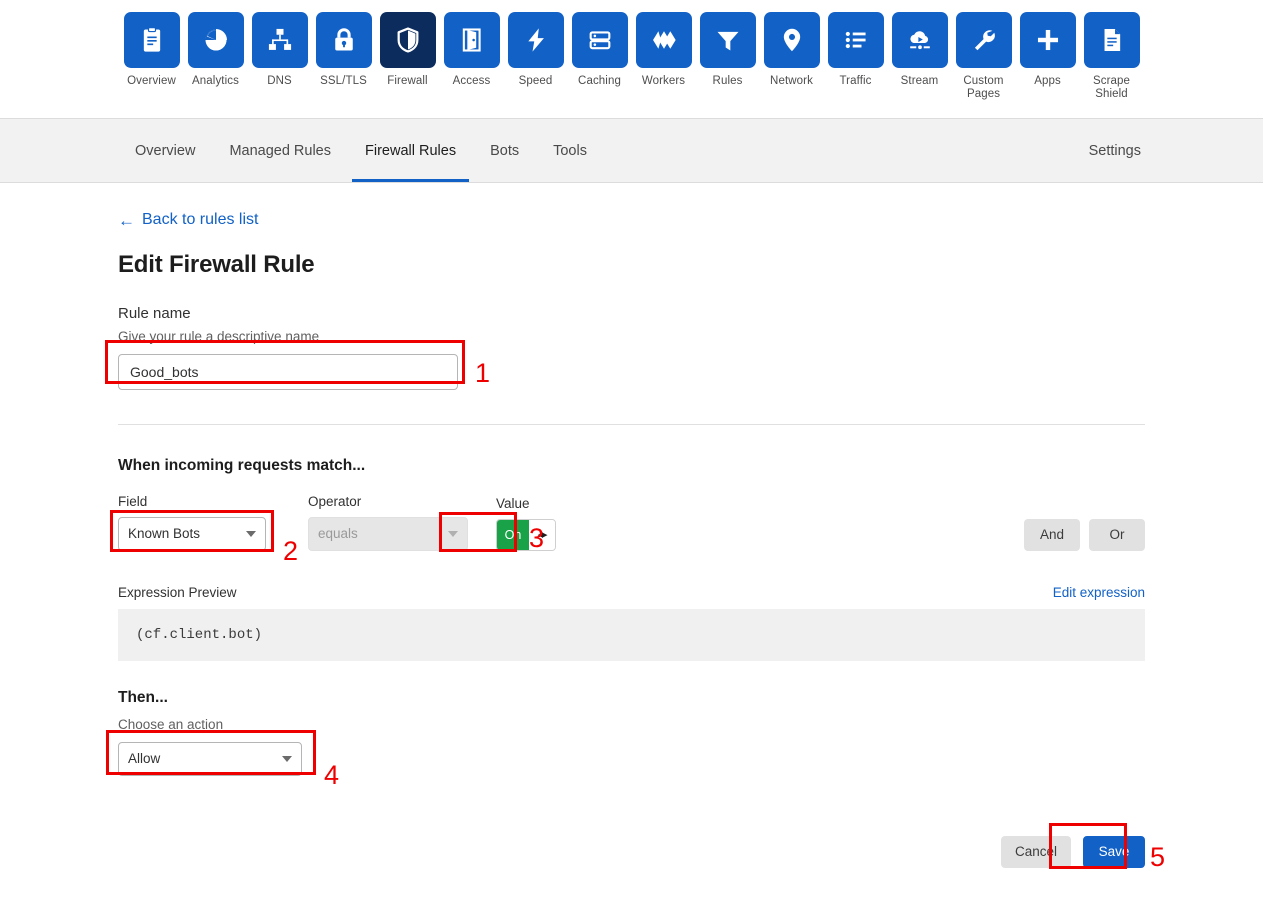 The image size is (1263, 905). What do you see at coordinates (1117, 534) in the screenshot?
I see `or-button: Or` at bounding box center [1117, 534].